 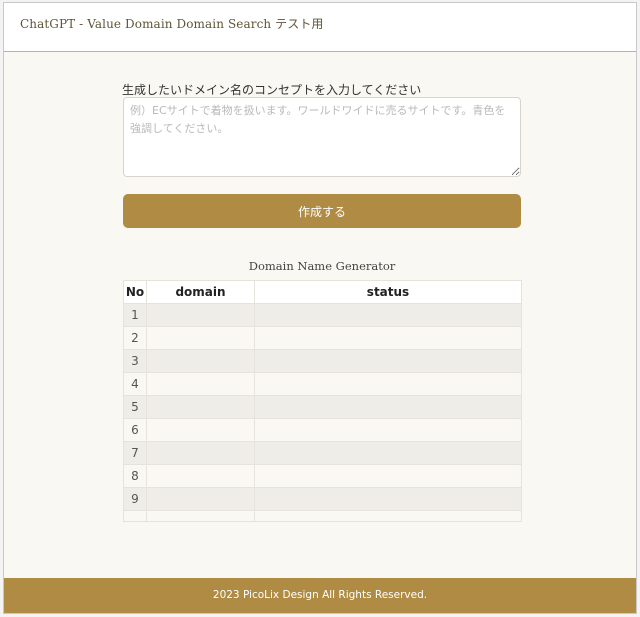 I want to click on table-row: 5, so click(x=322, y=407).